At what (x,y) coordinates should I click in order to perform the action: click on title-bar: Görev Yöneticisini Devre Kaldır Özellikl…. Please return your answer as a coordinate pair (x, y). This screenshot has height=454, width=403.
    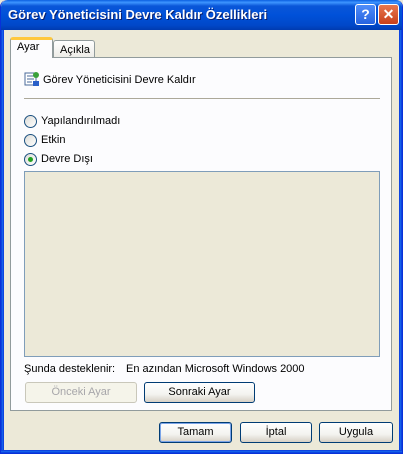
    Looking at the image, I should click on (201, 15).